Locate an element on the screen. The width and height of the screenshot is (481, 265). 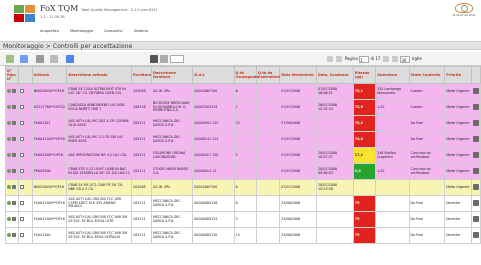
filter-icon is located at coordinates (40, 59).